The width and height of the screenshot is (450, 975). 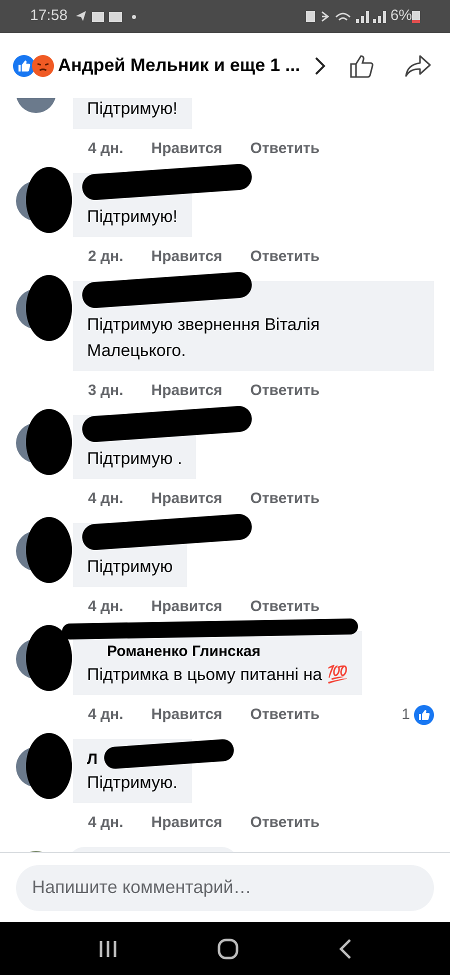 I want to click on comment-time: 2 дн., so click(x=106, y=256).